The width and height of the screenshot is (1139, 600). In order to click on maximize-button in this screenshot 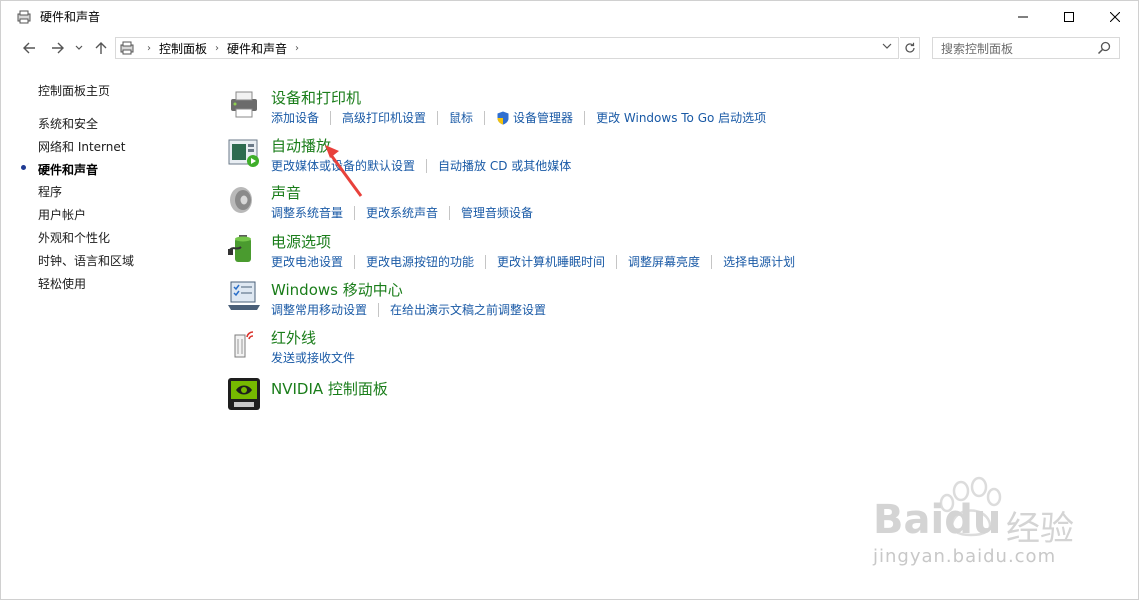, I will do `click(1069, 16)`.